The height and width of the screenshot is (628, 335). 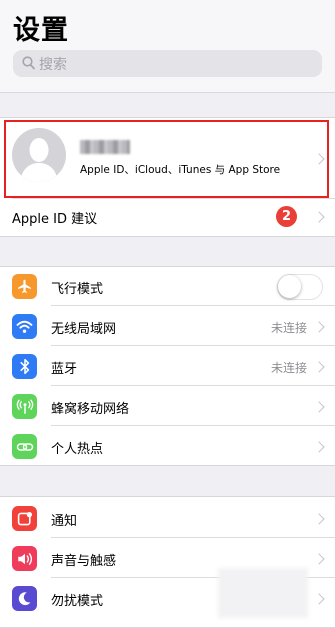 What do you see at coordinates (39, 160) in the screenshot?
I see `person-silhouette-icon` at bounding box center [39, 160].